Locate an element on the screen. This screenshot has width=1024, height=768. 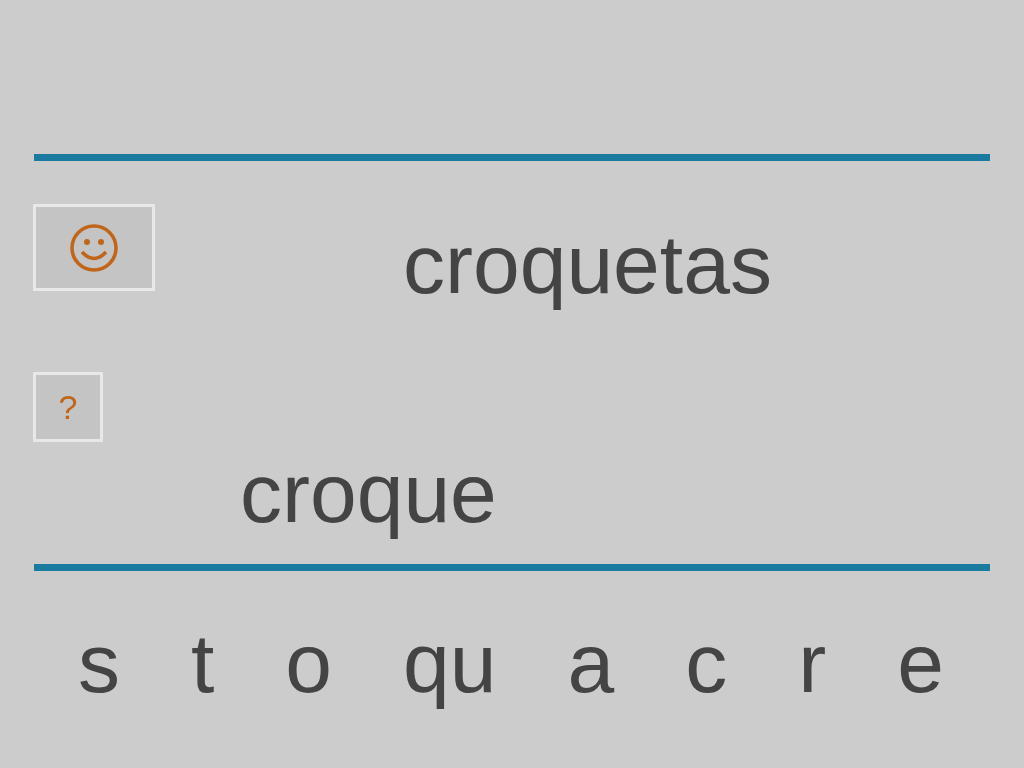
letter-tile: c is located at coordinates (706, 663).